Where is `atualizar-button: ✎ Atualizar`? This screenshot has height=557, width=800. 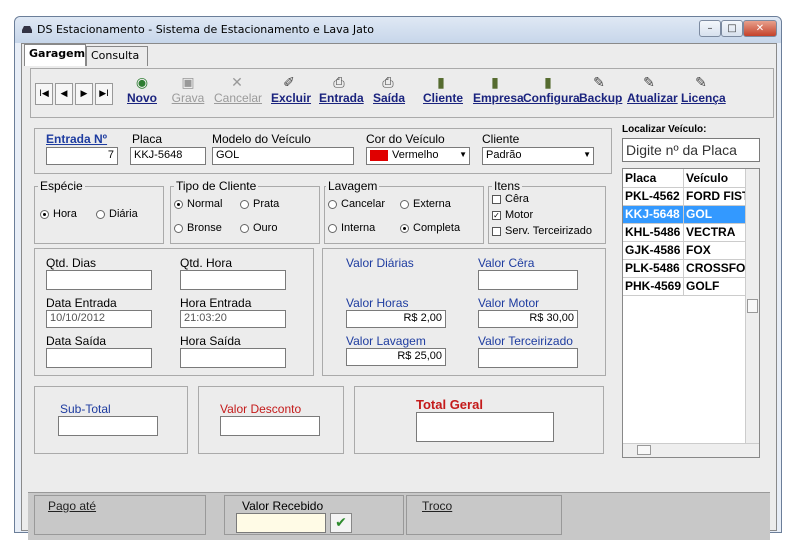
atualizar-button: ✎ Atualizar is located at coordinates (652, 89).